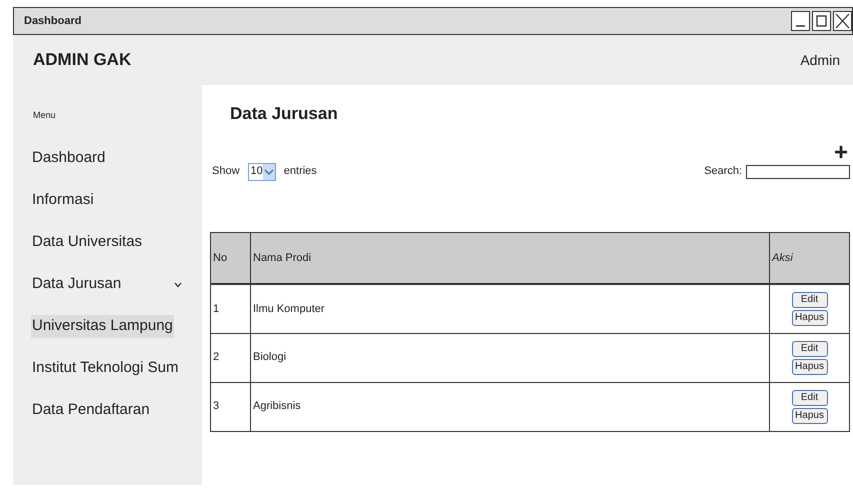  Describe the element at coordinates (510, 258) in the screenshot. I see `column-header: Nama Prodi` at that location.